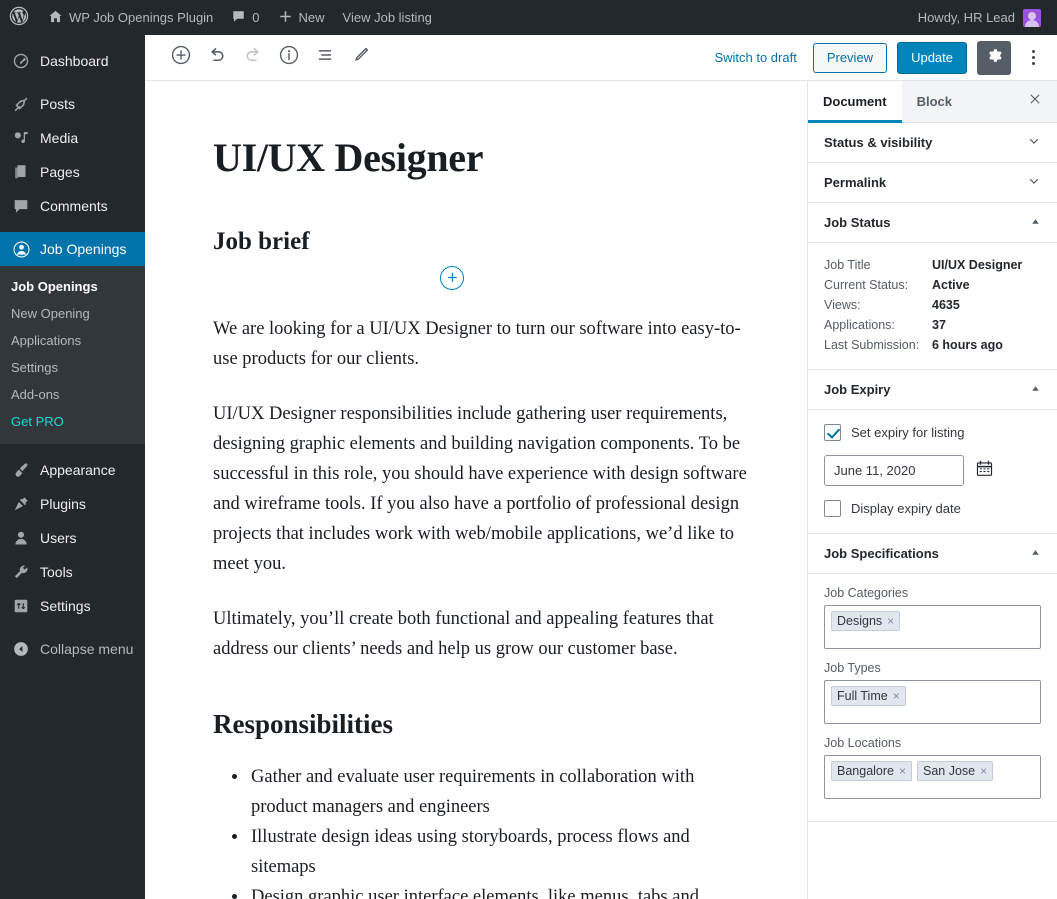 This screenshot has height=899, width=1057. Describe the element at coordinates (755, 57) in the screenshot. I see `switch-to-draft-button: Switch to draft` at that location.